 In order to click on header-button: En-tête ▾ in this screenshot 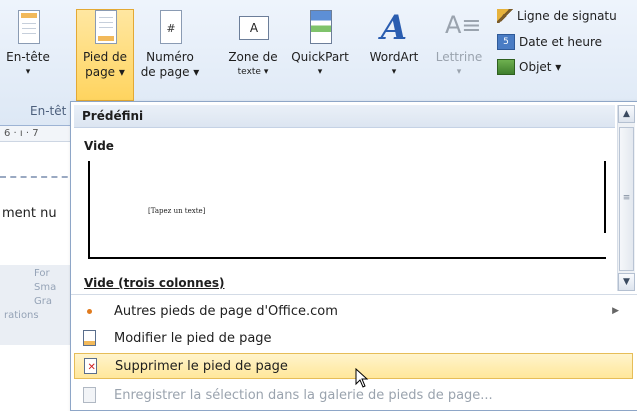, I will do `click(28, 45)`.